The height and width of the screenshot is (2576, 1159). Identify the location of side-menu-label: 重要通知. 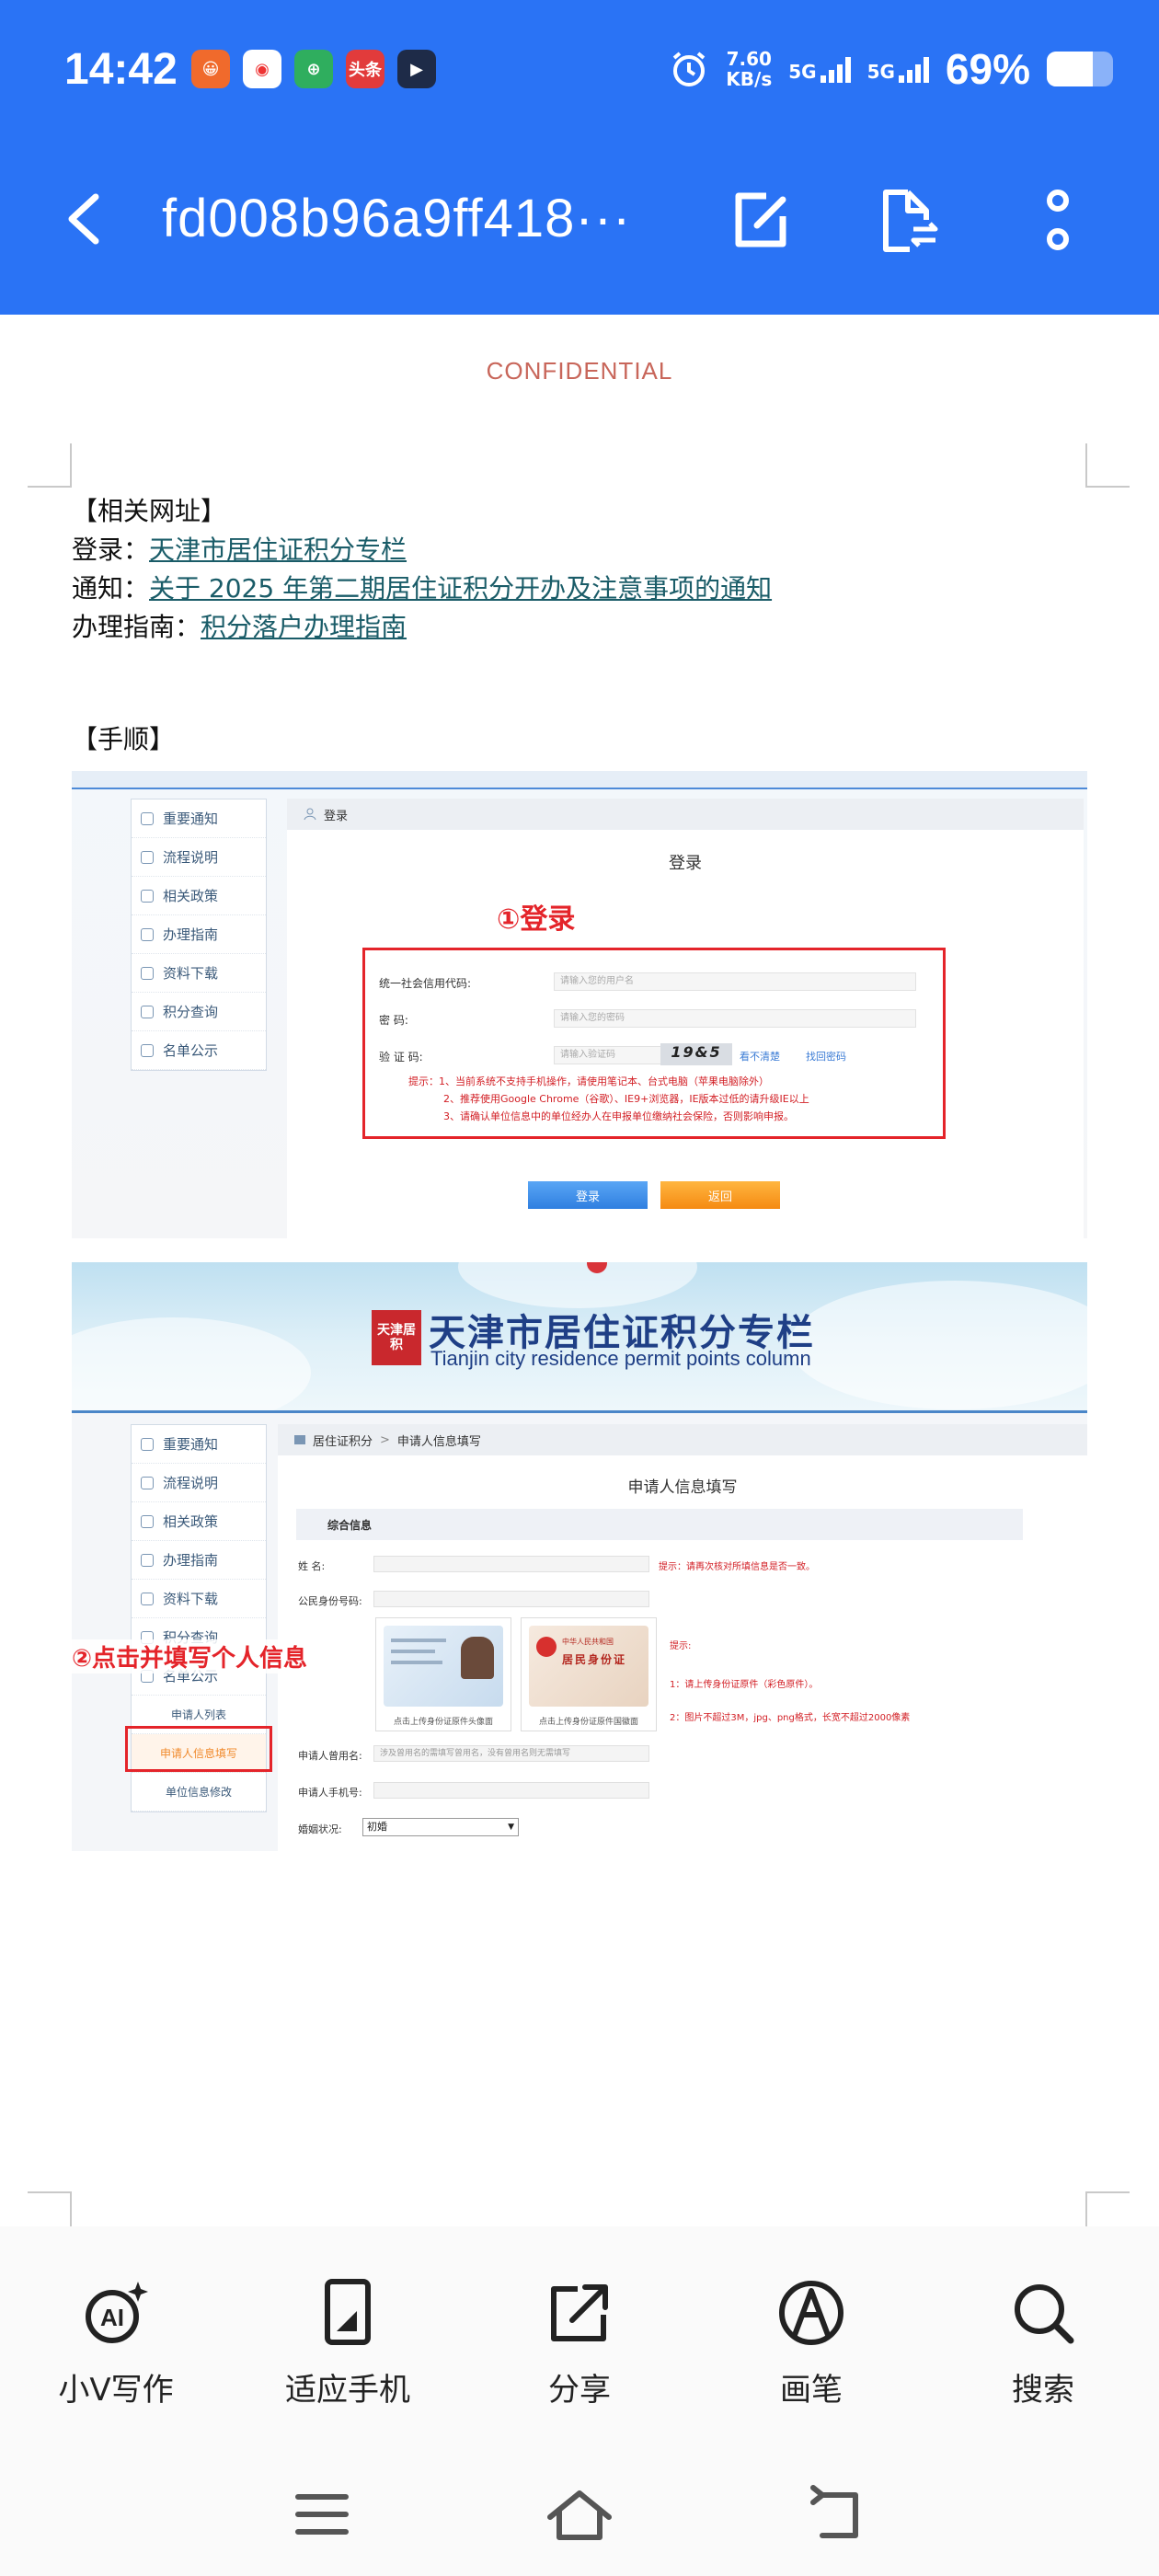
(191, 819).